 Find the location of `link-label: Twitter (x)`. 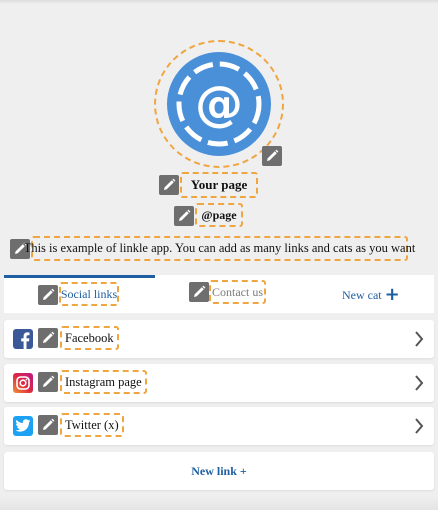

link-label: Twitter (x) is located at coordinates (92, 425).